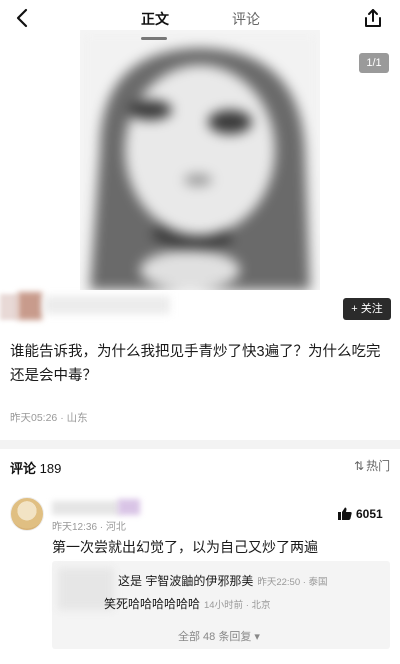 The height and width of the screenshot is (664, 400). Describe the element at coordinates (152, 604) in the screenshot. I see `reply-text: 笑死哈哈哈哈哈哈` at that location.